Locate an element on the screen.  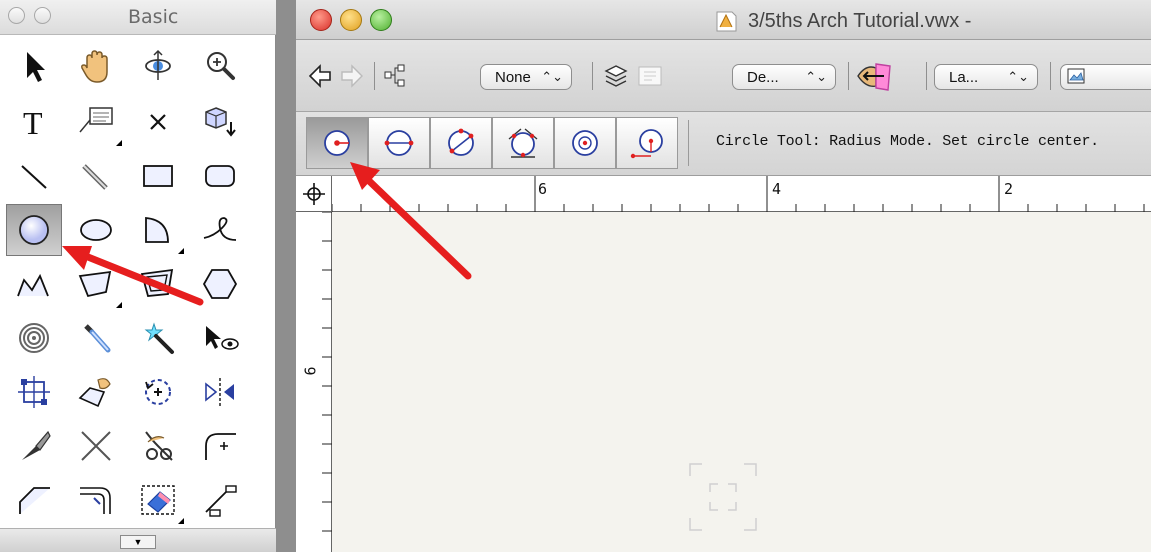
chamfer-icon is located at coordinates (34, 500).